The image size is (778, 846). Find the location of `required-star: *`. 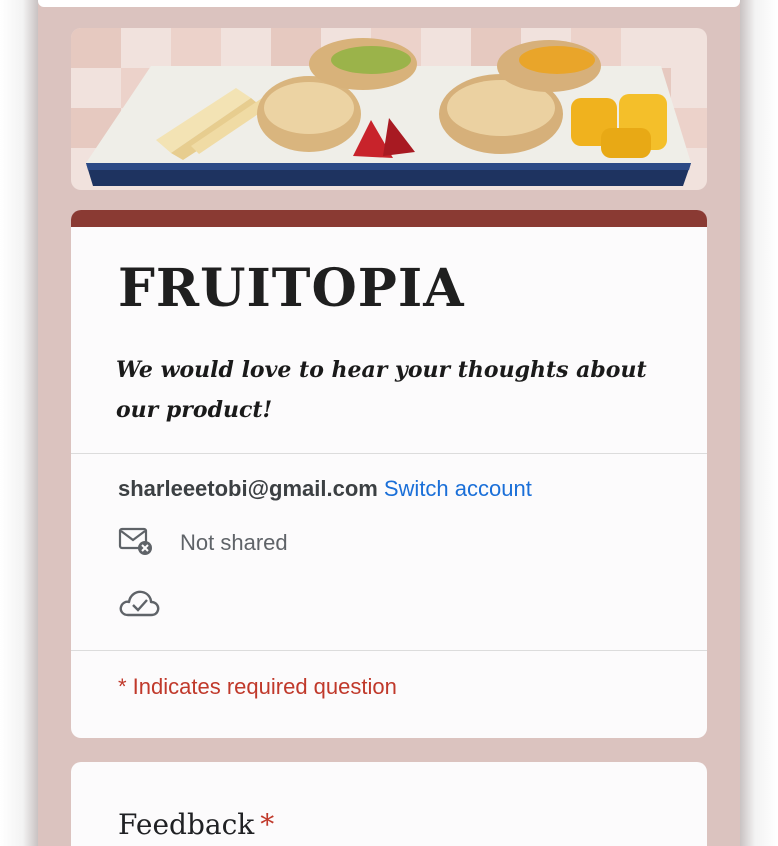

required-star: * is located at coordinates (267, 824).